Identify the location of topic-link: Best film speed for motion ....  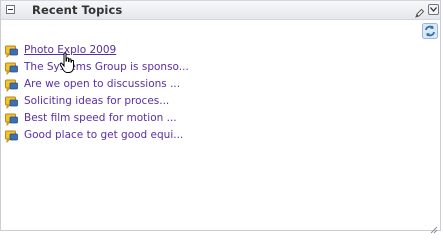
(100, 118).